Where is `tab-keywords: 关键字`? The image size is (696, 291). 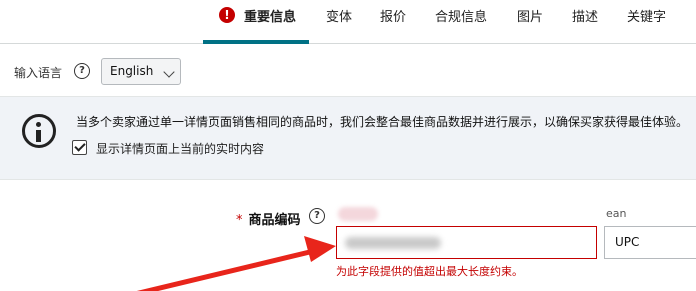
tab-keywords: 关键字 is located at coordinates (646, 22).